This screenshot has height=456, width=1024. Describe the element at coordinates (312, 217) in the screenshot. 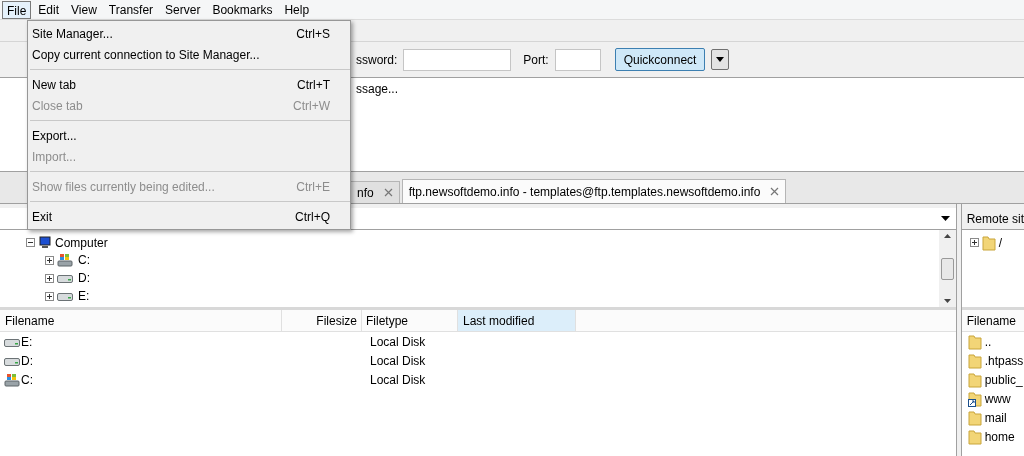

I see `shortcut-label: Ctrl+Q` at that location.